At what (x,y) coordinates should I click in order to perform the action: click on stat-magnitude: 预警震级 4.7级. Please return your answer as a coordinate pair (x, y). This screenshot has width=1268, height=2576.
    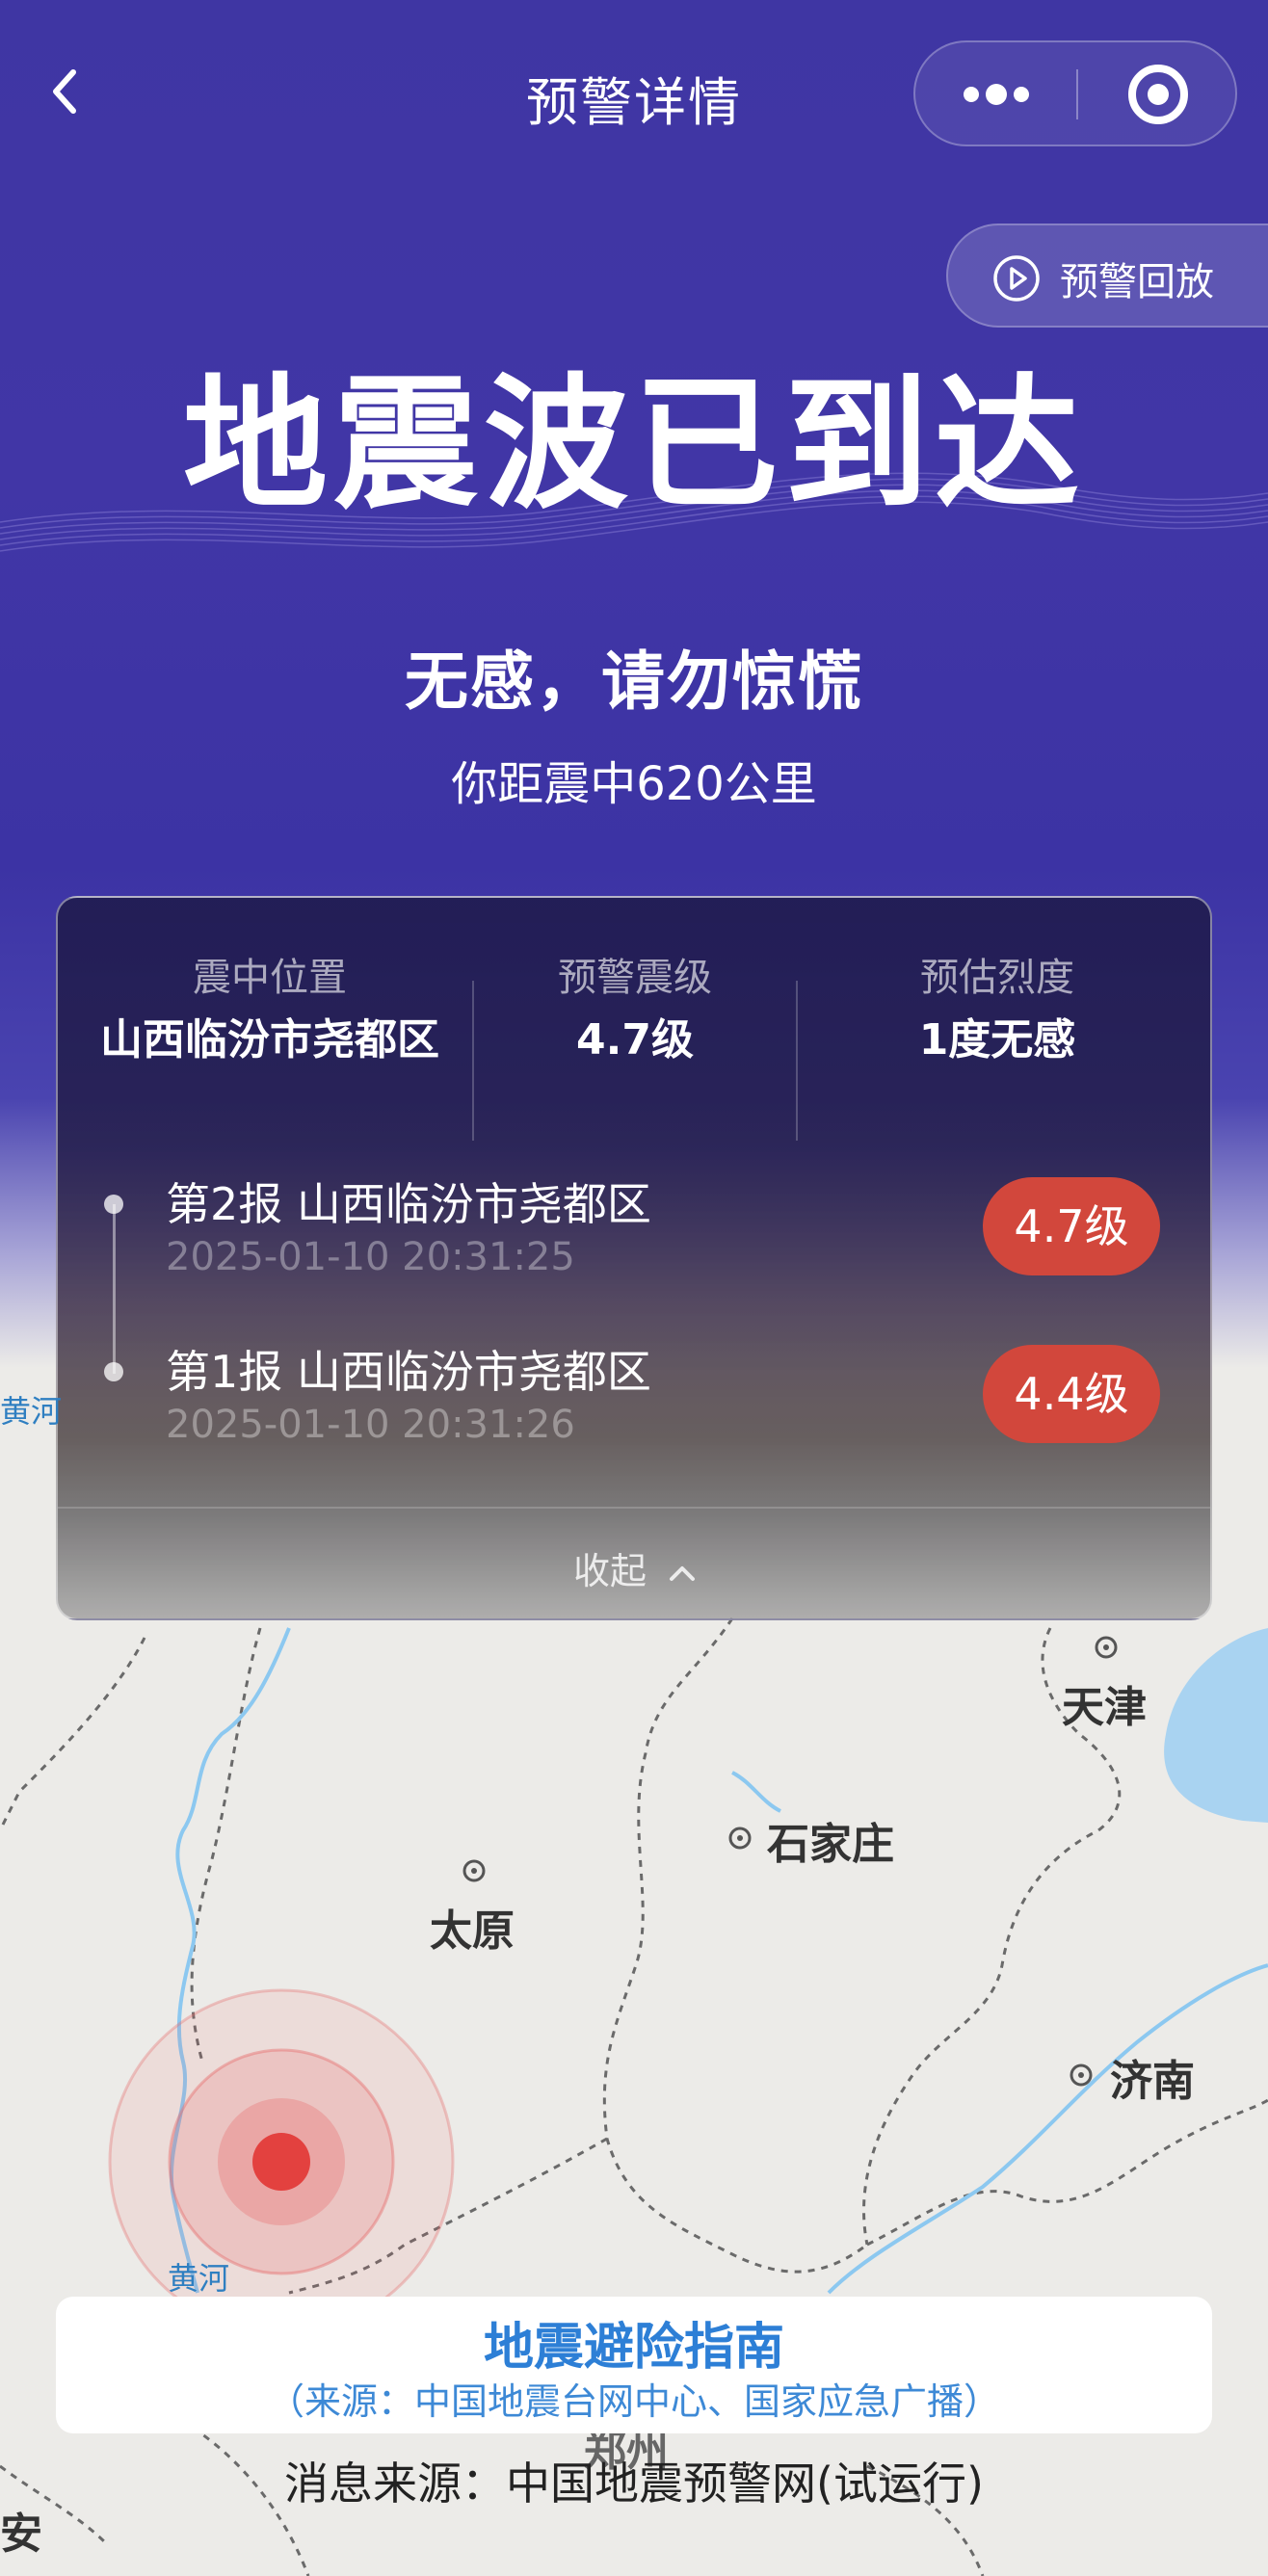
    Looking at the image, I should click on (635, 1028).